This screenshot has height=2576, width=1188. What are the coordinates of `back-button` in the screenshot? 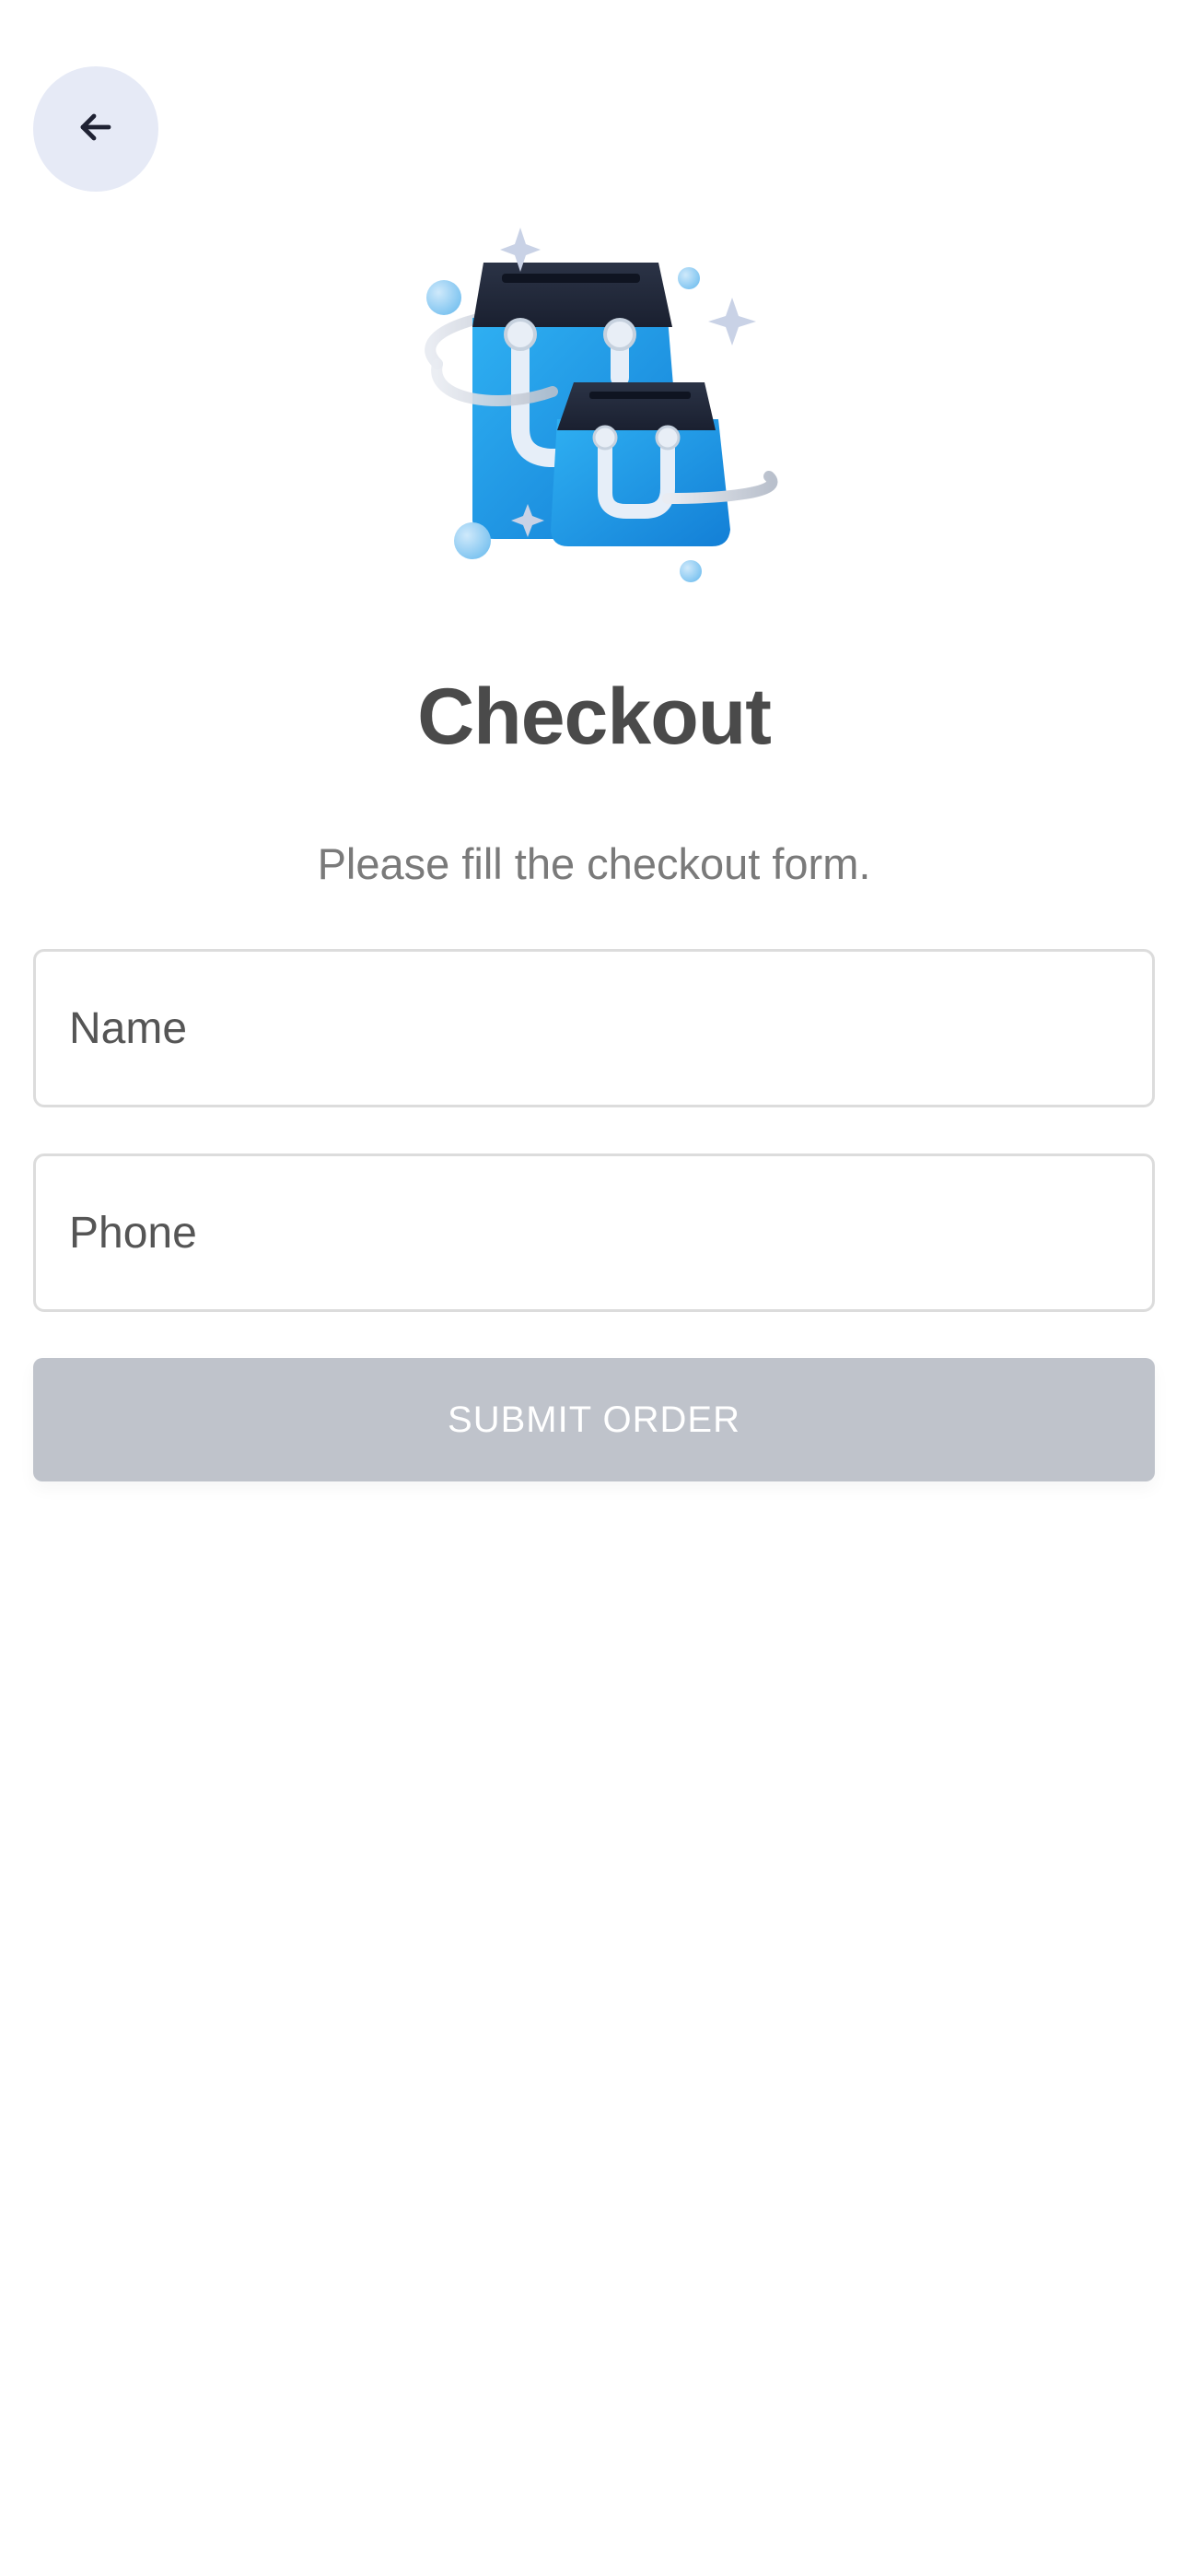 It's located at (95, 129).